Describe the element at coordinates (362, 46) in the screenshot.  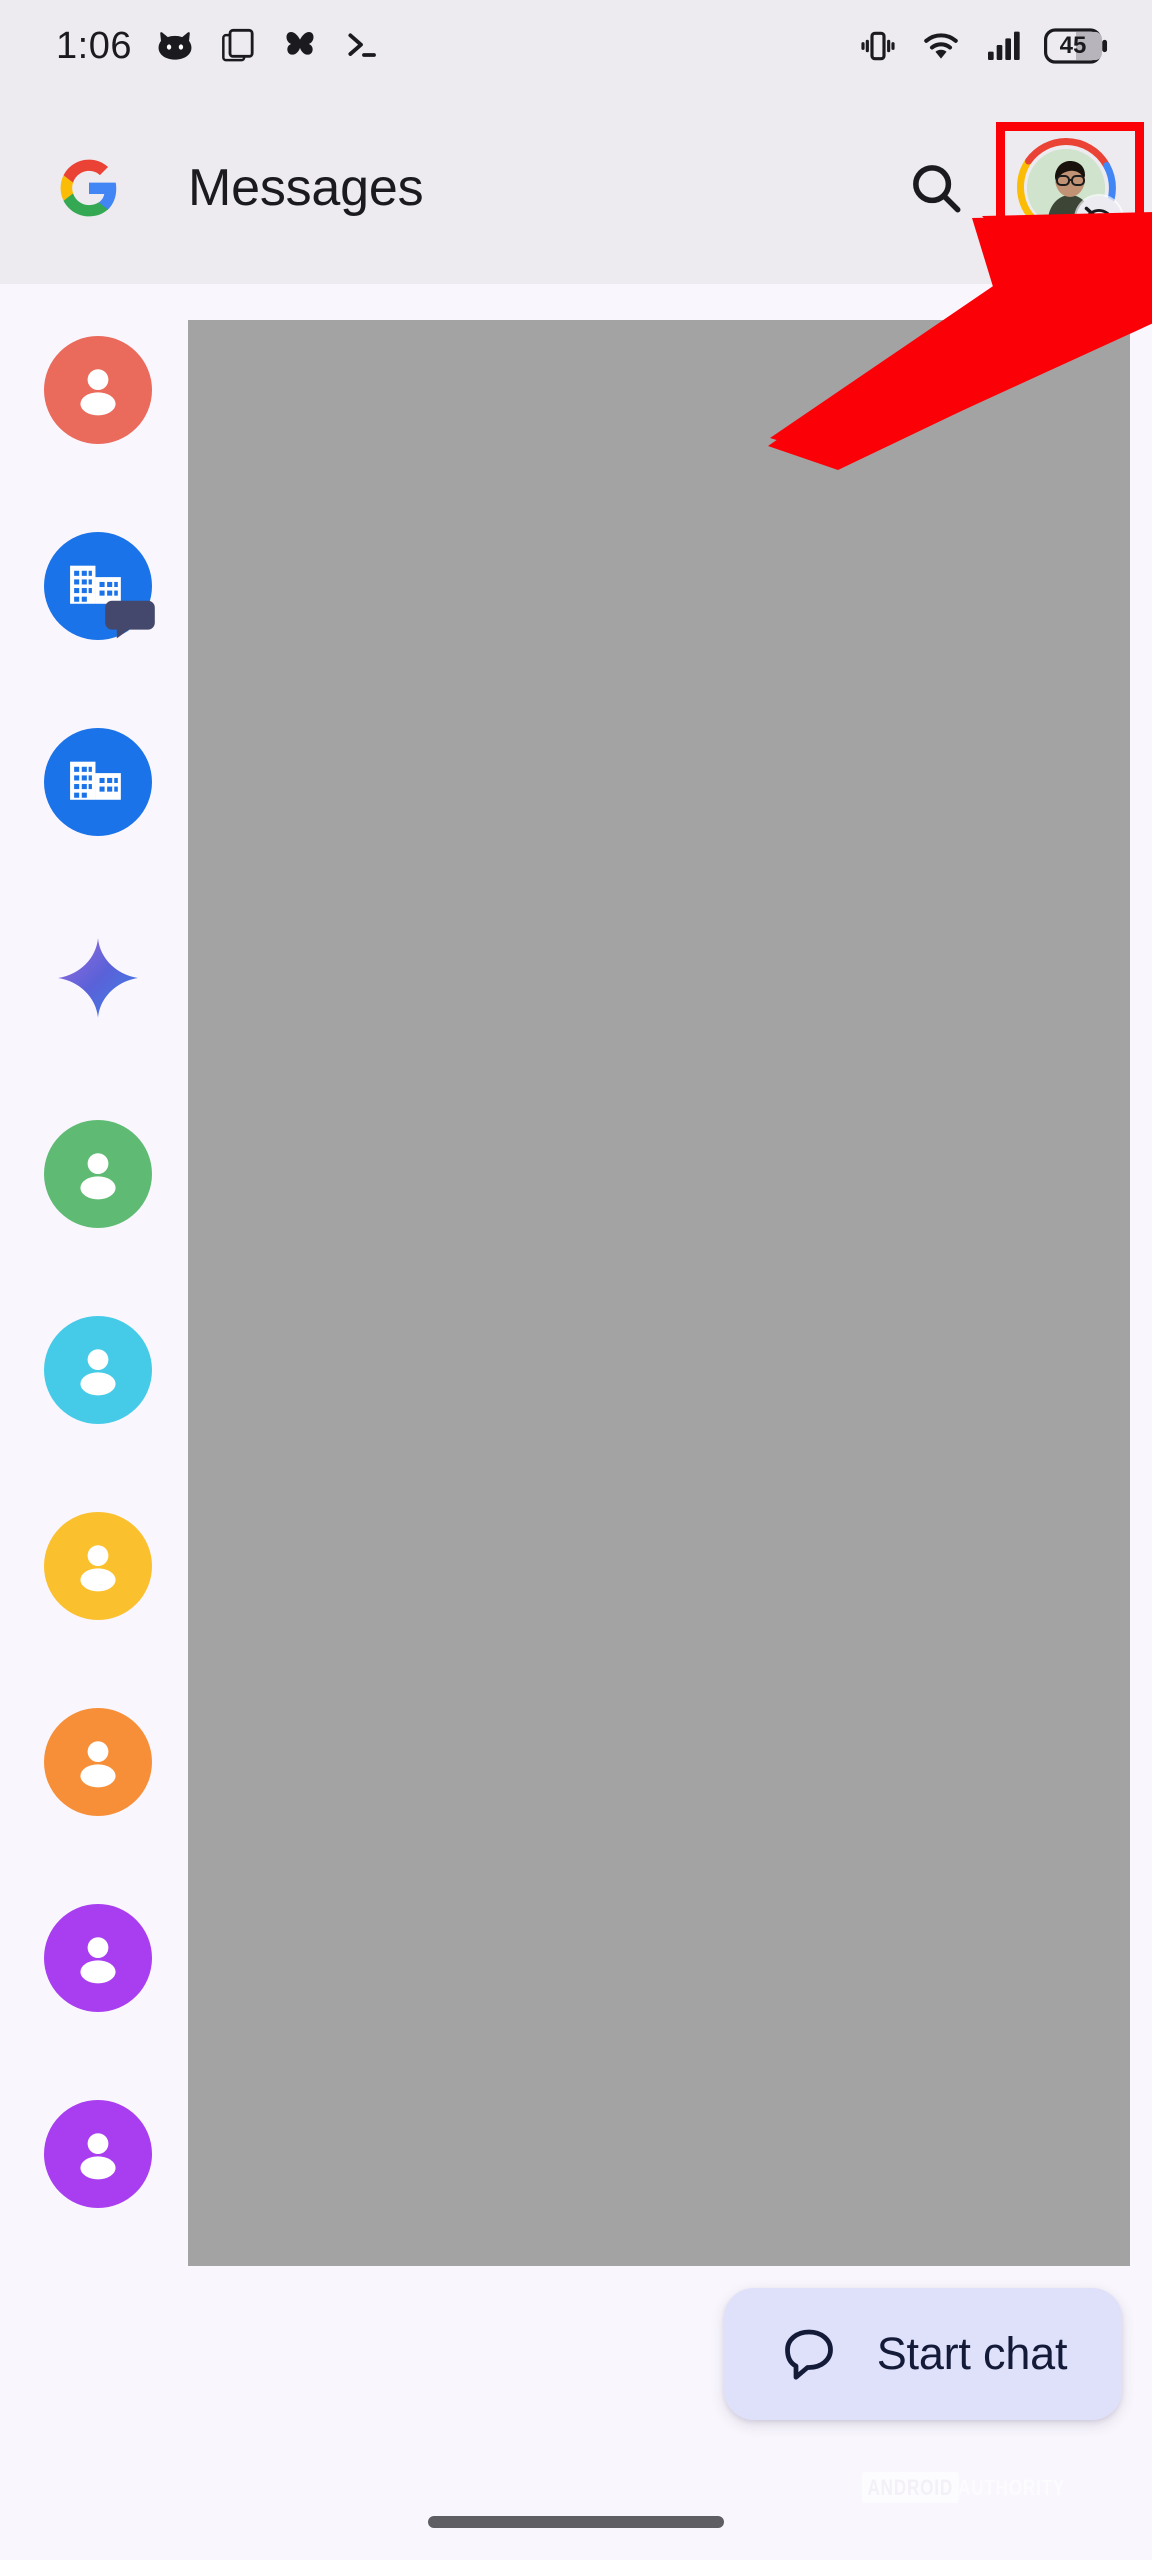
I see `terminal-icon` at that location.